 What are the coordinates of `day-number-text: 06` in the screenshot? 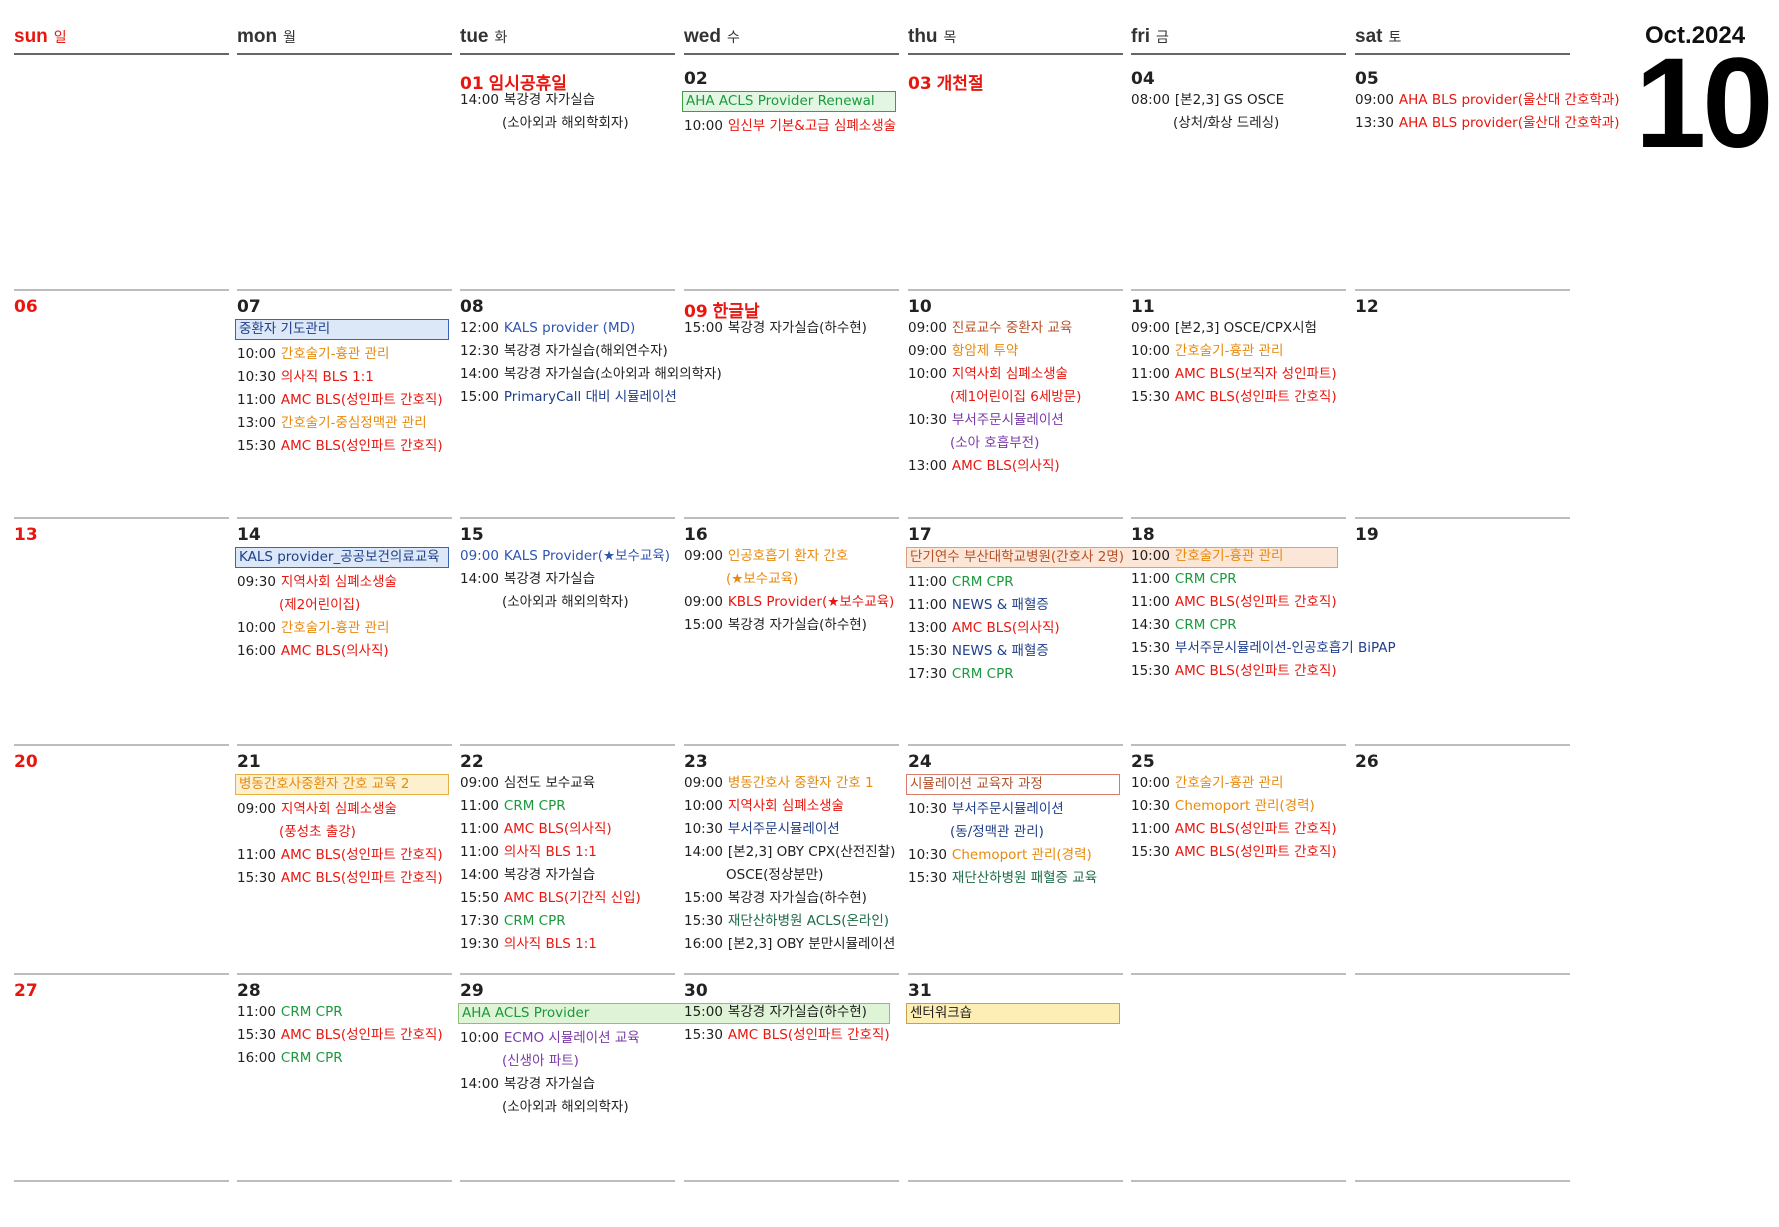 It's located at (26, 307).